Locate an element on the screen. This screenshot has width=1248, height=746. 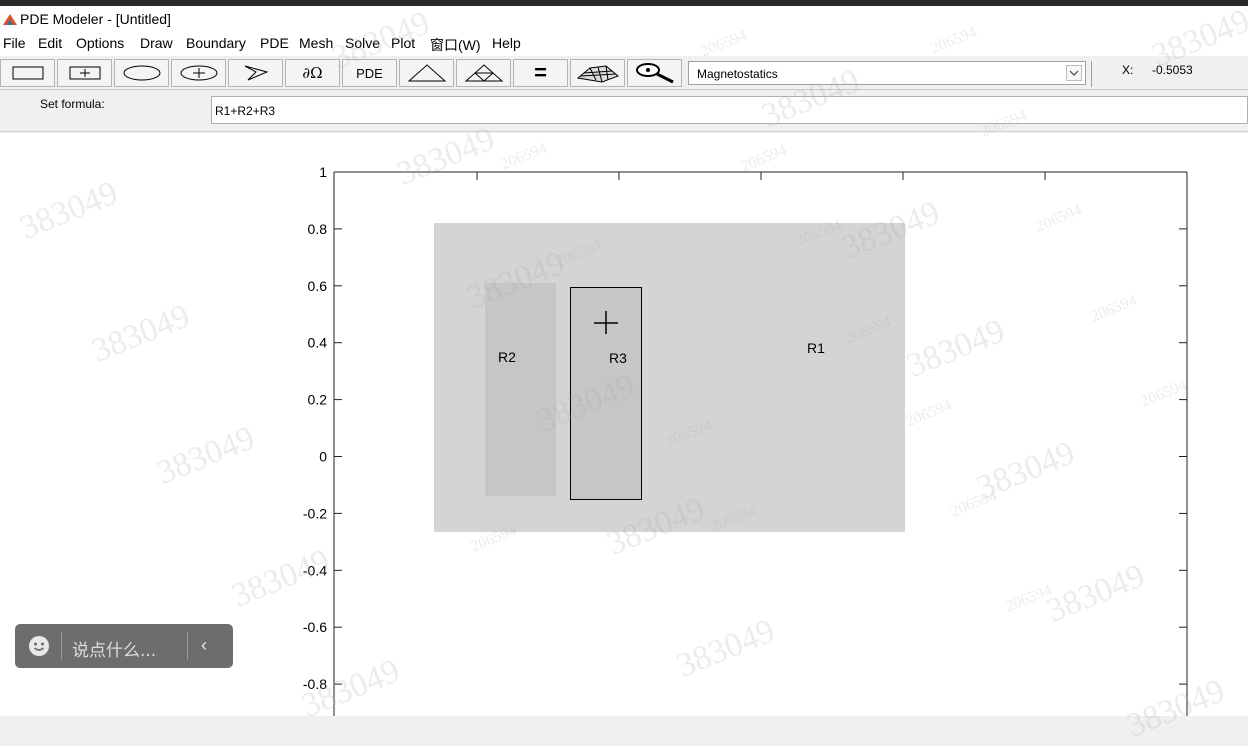
label-r3: R3 is located at coordinates (618, 358).